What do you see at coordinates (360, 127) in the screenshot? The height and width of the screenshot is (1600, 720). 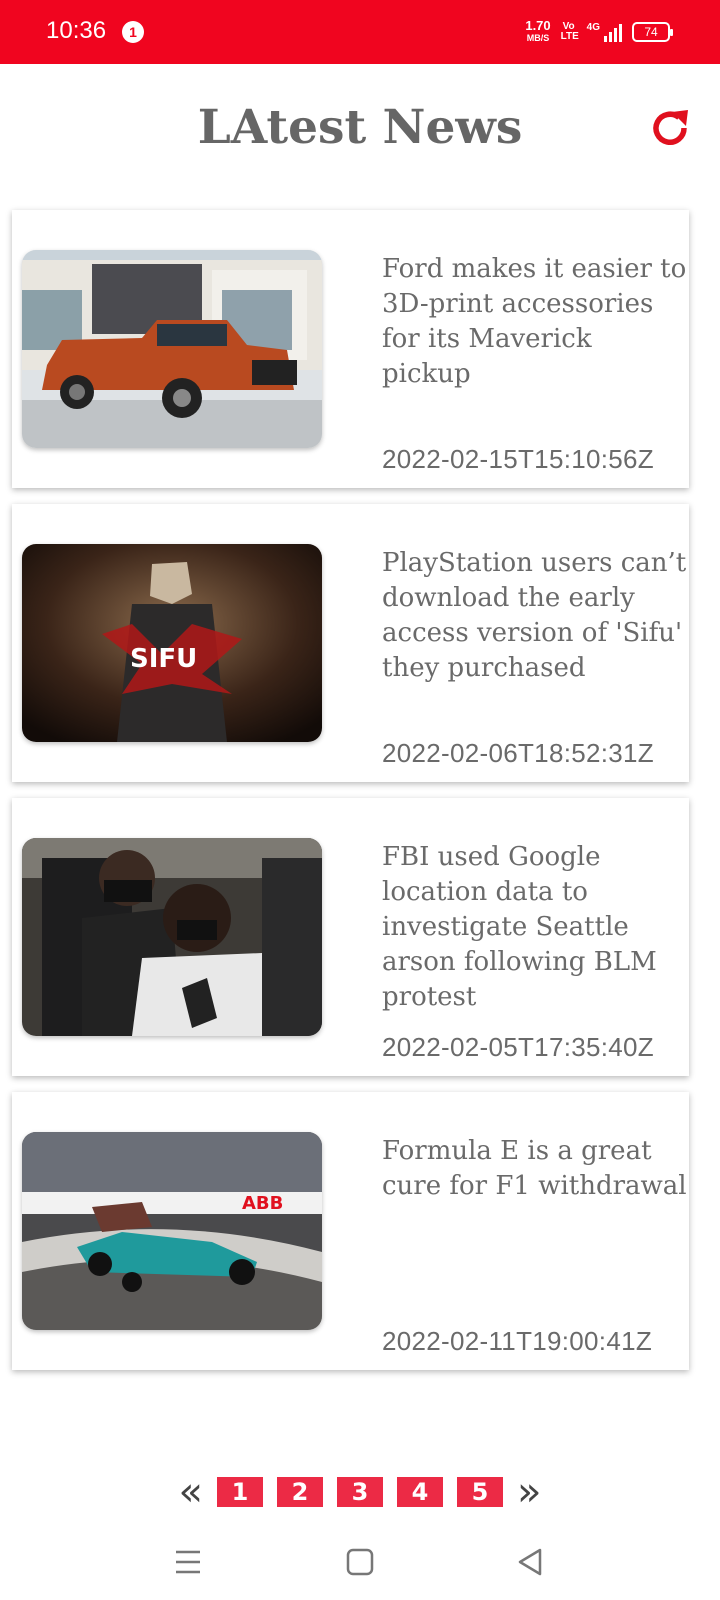 I see `page-title: LAtest News` at bounding box center [360, 127].